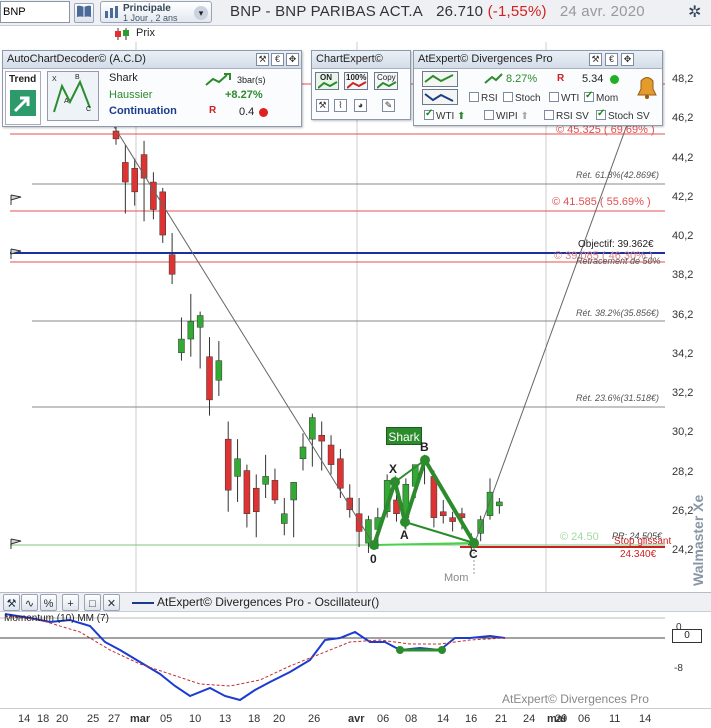 Image resolution: width=711 pixels, height=728 pixels. What do you see at coordinates (156, 12) in the screenshot?
I see `period-selector: Principale 1 Jour , 2 ans ▾` at bounding box center [156, 12].